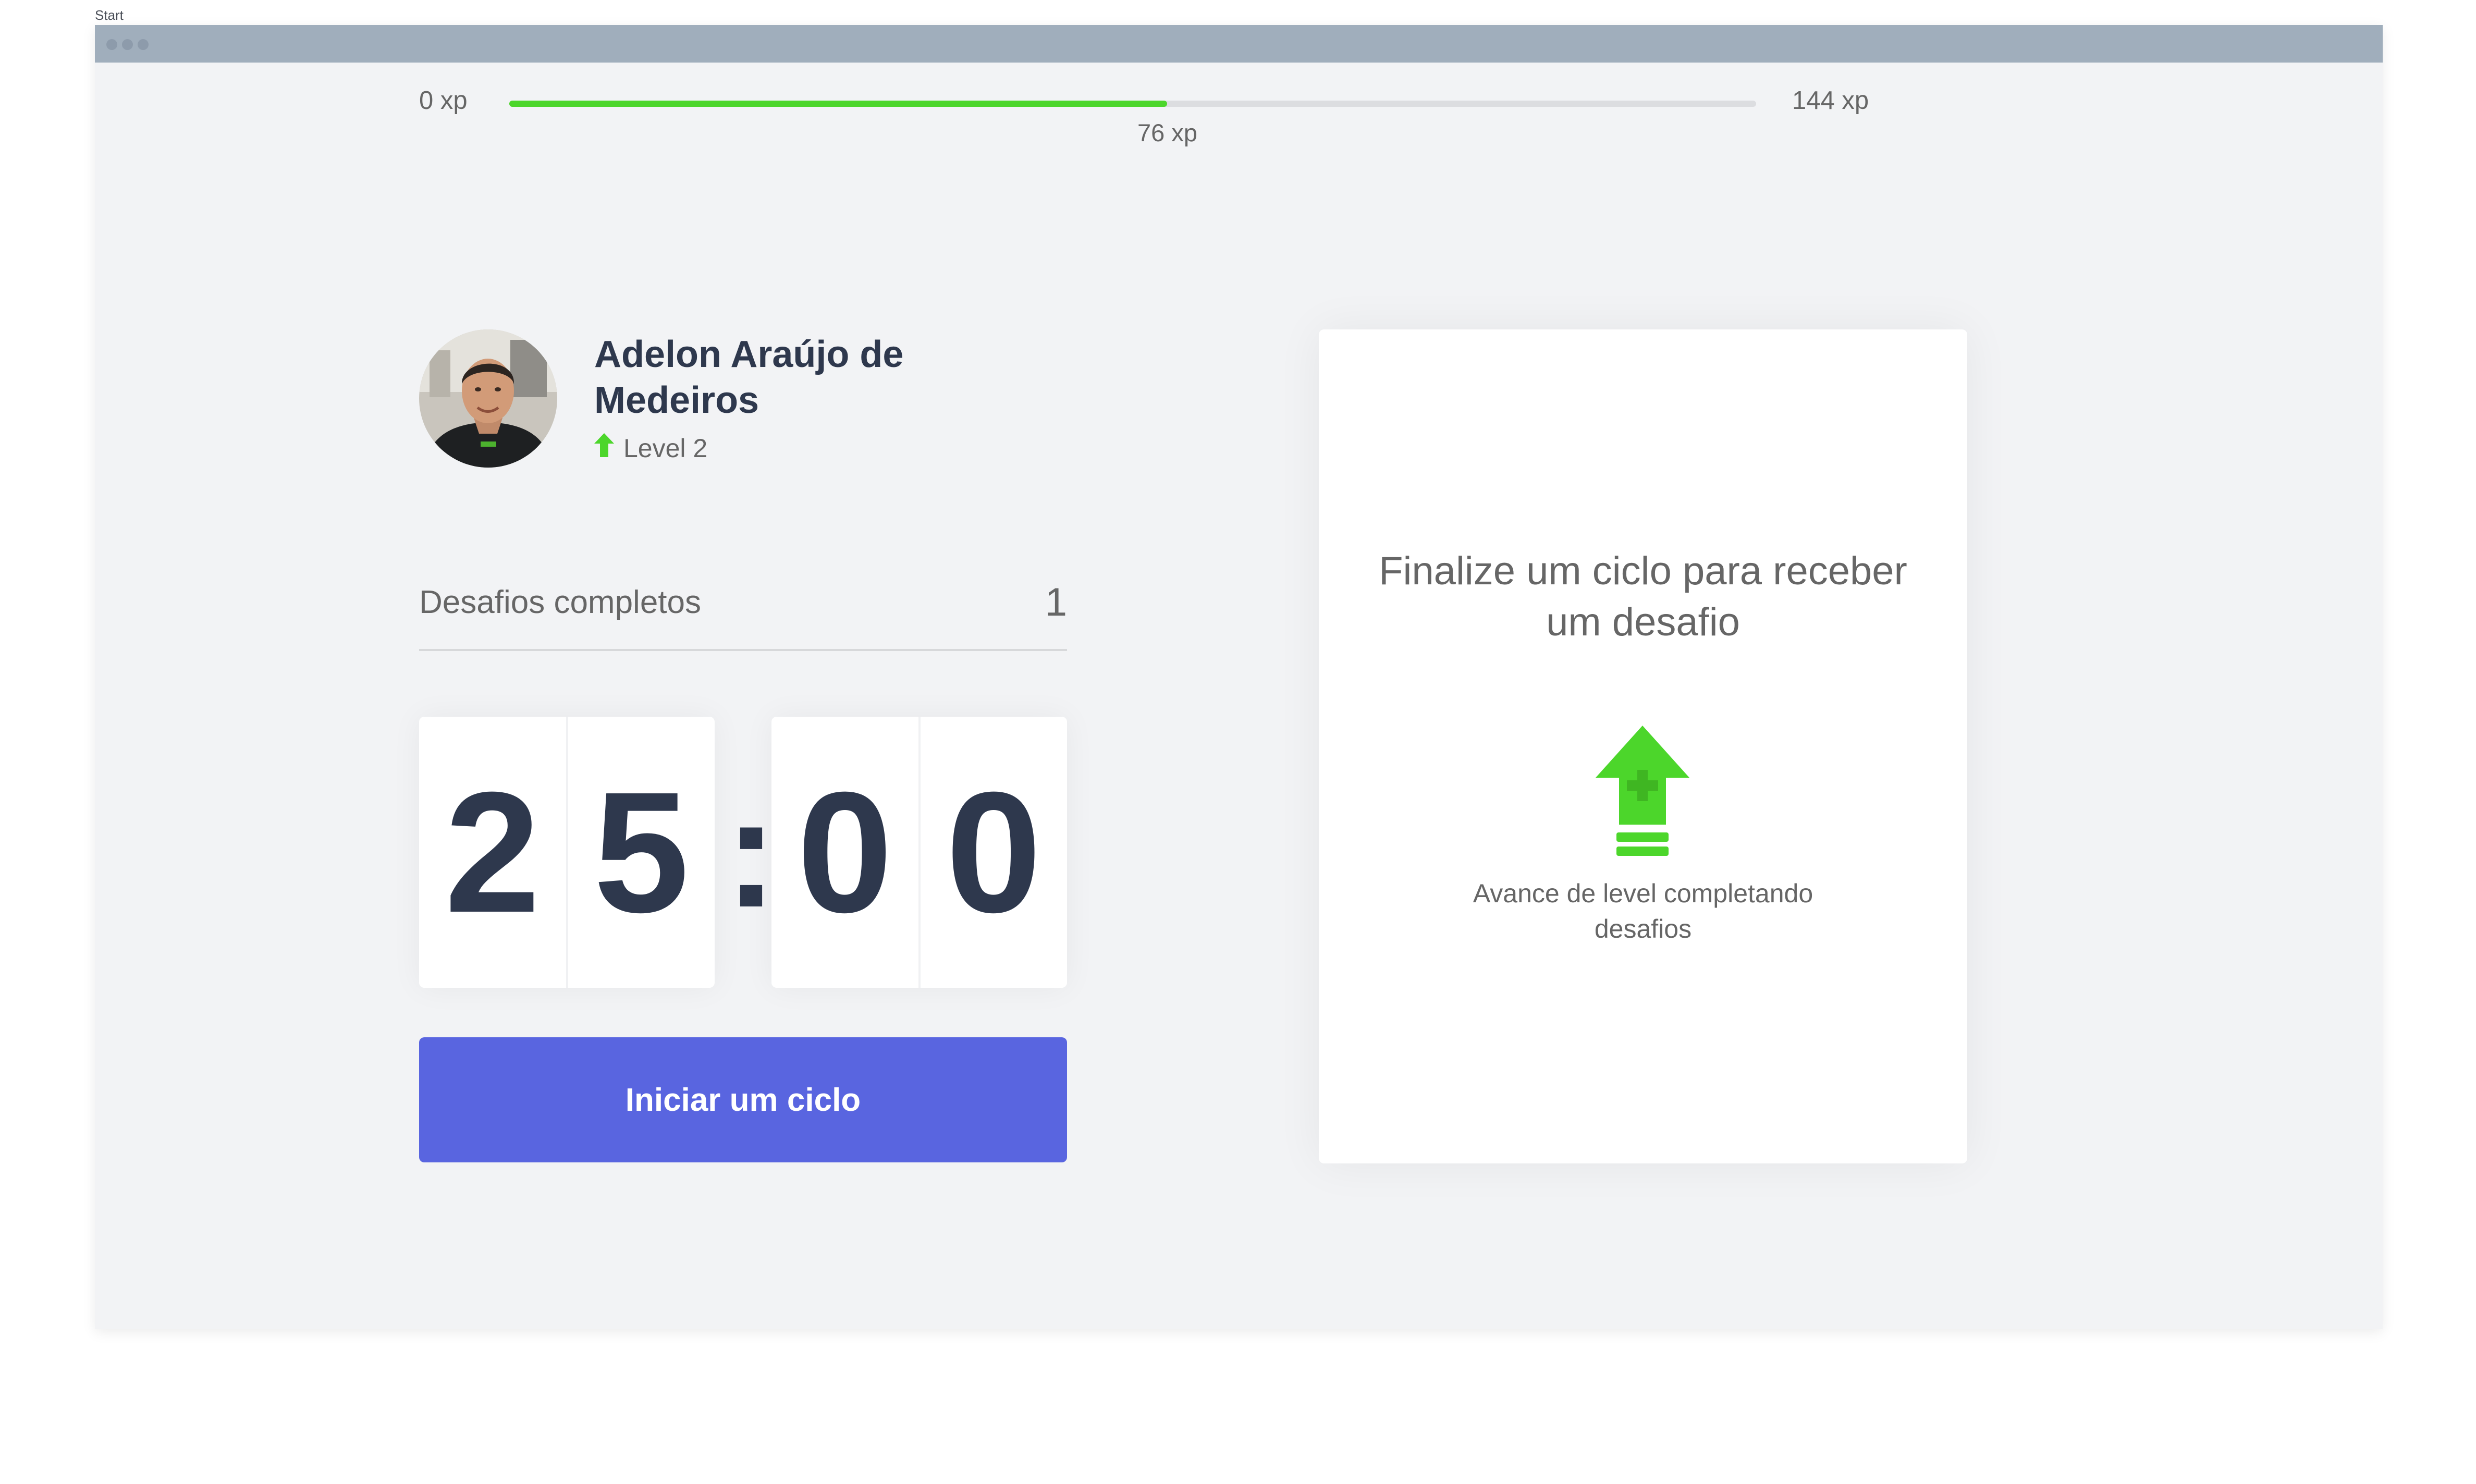 This screenshot has height=1484, width=2476. I want to click on completed-challenges: Desafios completos 1, so click(743, 609).